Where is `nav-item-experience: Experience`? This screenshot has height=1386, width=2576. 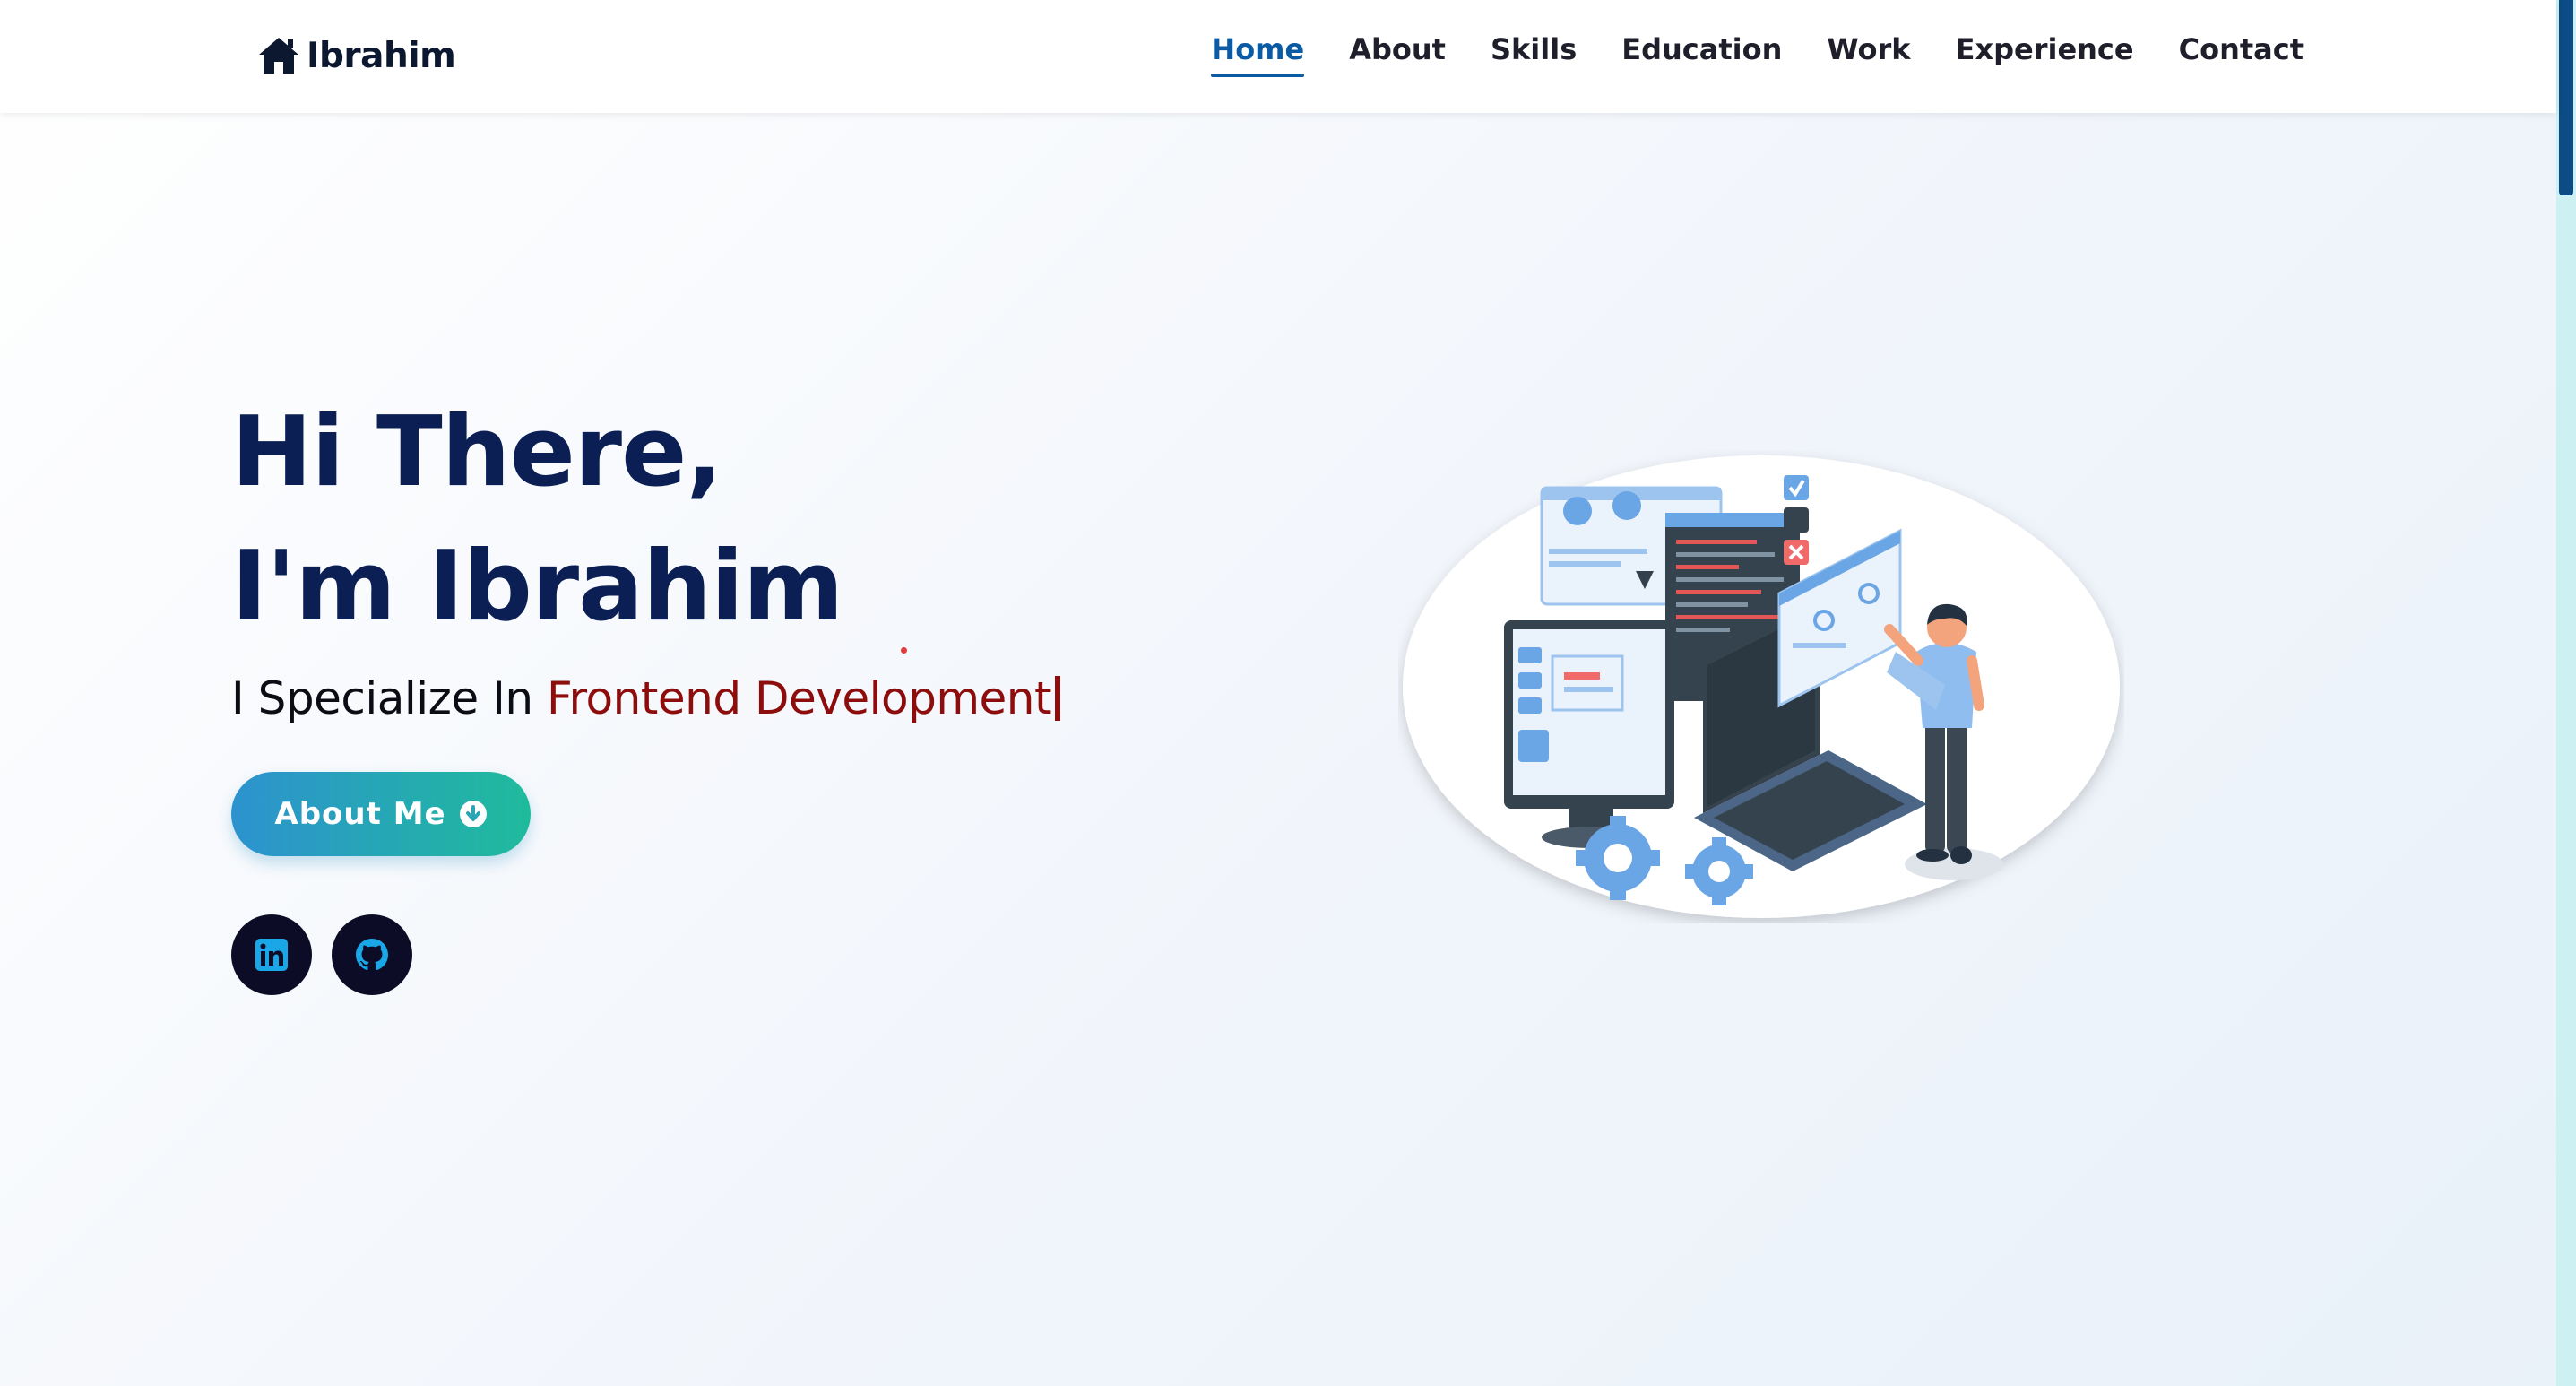 nav-item-experience: Experience is located at coordinates (2045, 54).